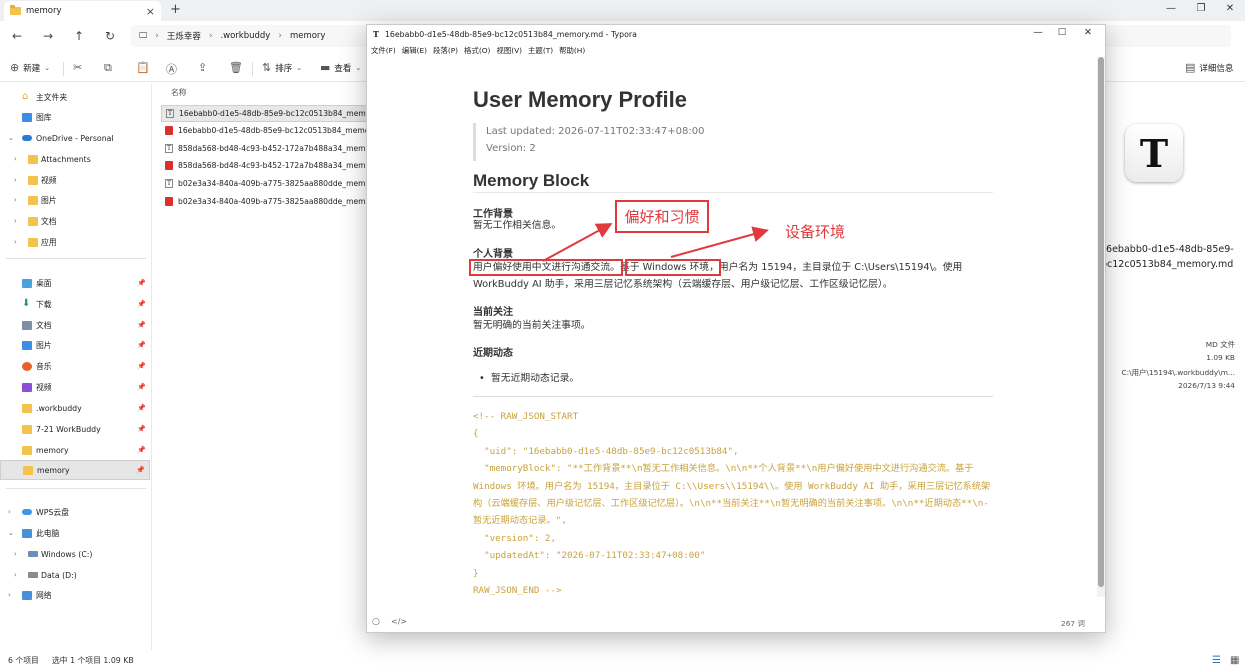 The image size is (1245, 669). I want to click on sidebar-item-memory-2: memory 📌, so click(75, 470).